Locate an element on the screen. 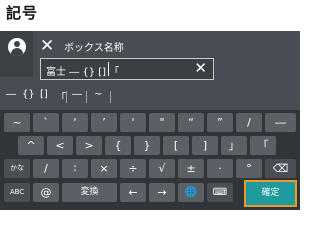 The width and height of the screenshot is (320, 240). key: √ is located at coordinates (162, 168).